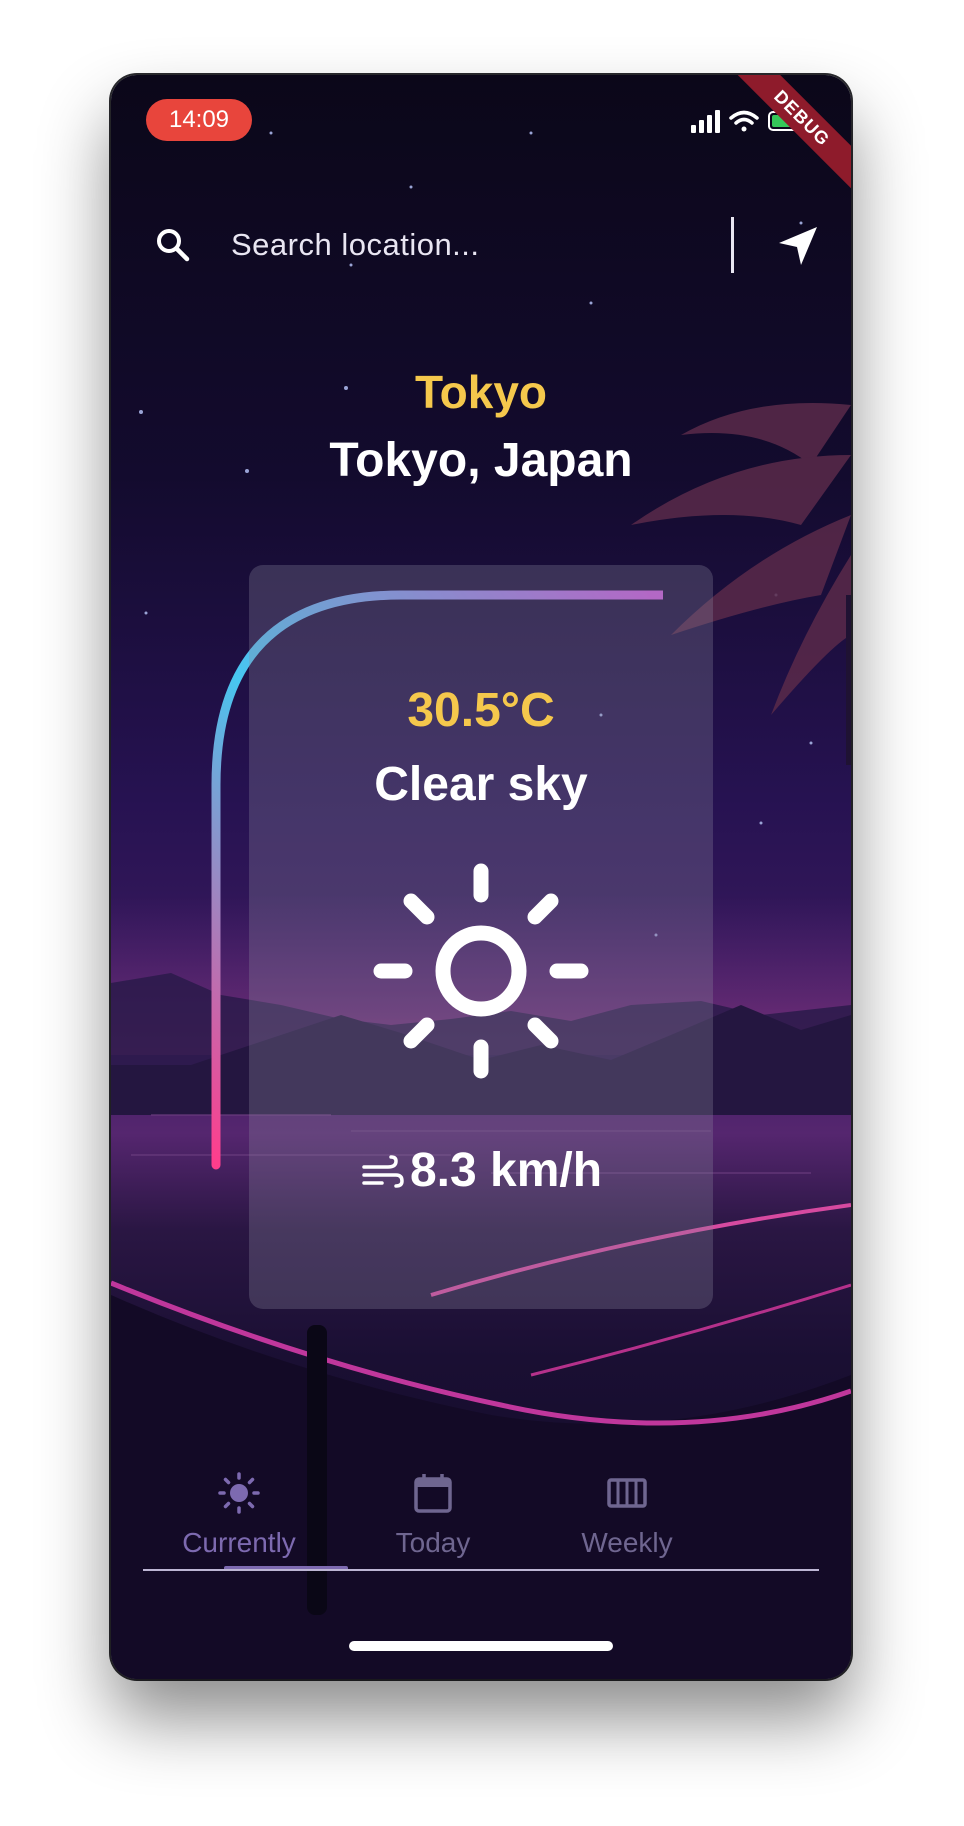 The image size is (964, 1826). I want to click on temperature: 30.5°C, so click(481, 710).